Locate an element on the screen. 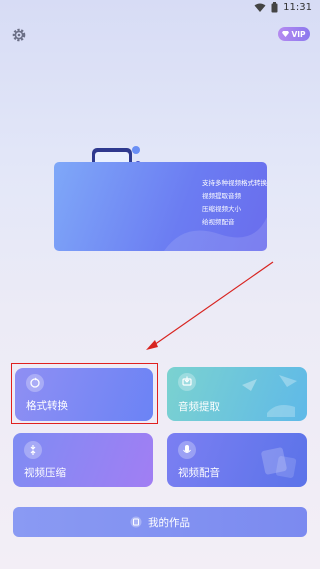 This screenshot has height=569, width=320. microphone-icon is located at coordinates (187, 450).